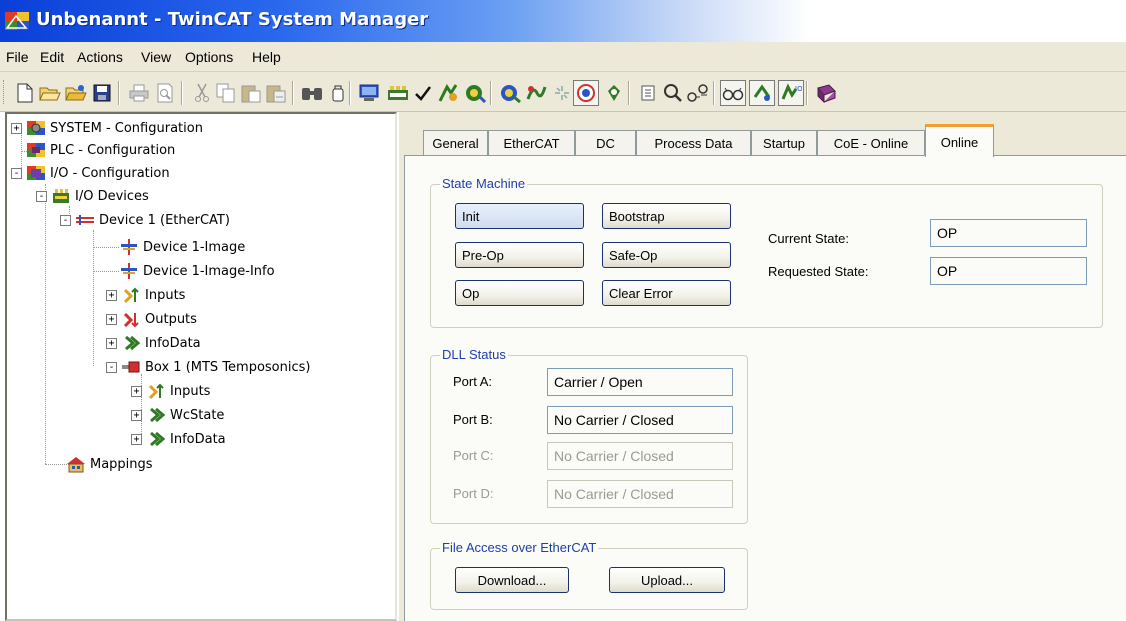 The width and height of the screenshot is (1126, 621). What do you see at coordinates (640, 456) in the screenshot?
I see `port-c-status: No Carrier / Closed` at bounding box center [640, 456].